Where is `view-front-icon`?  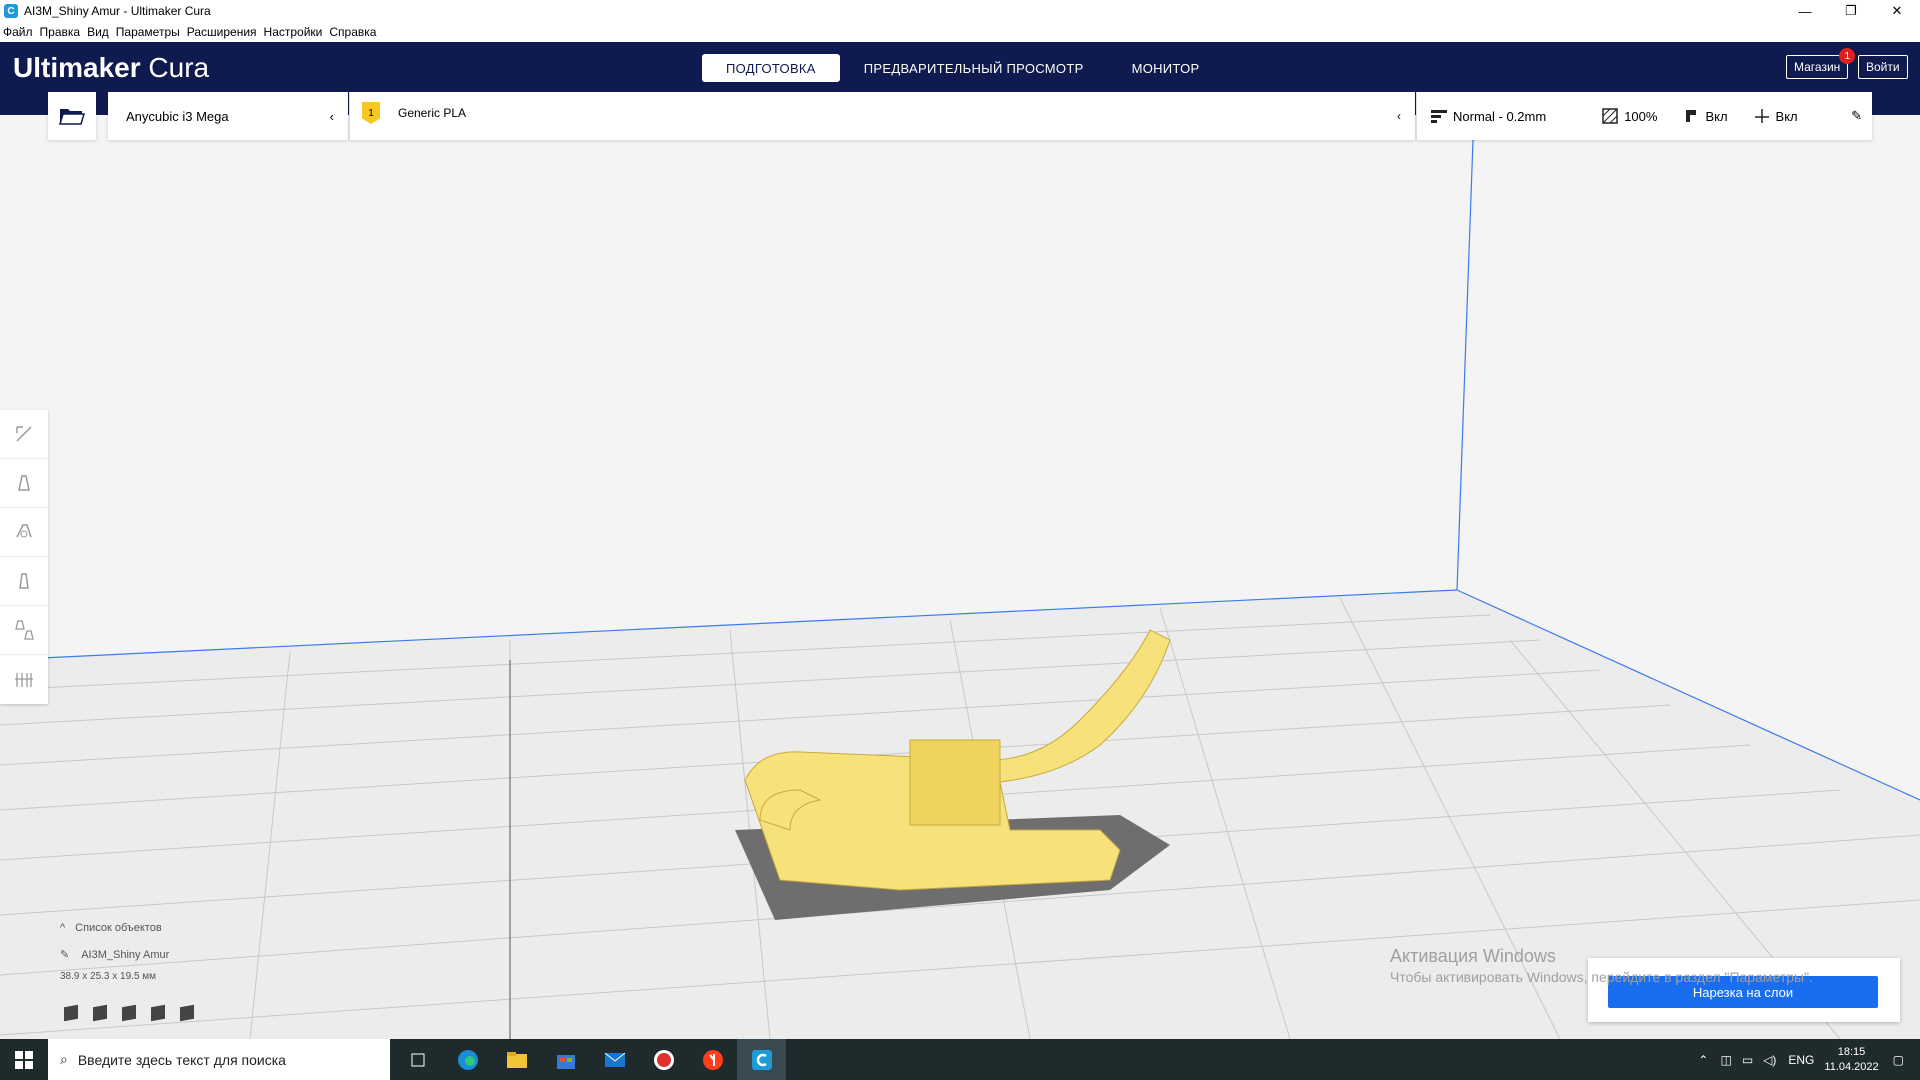 view-front-icon is located at coordinates (100, 1013).